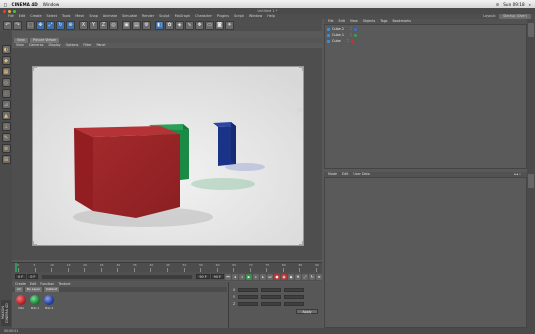 This screenshot has height=334, width=535. I want to click on light-icon: ☀, so click(229, 25).